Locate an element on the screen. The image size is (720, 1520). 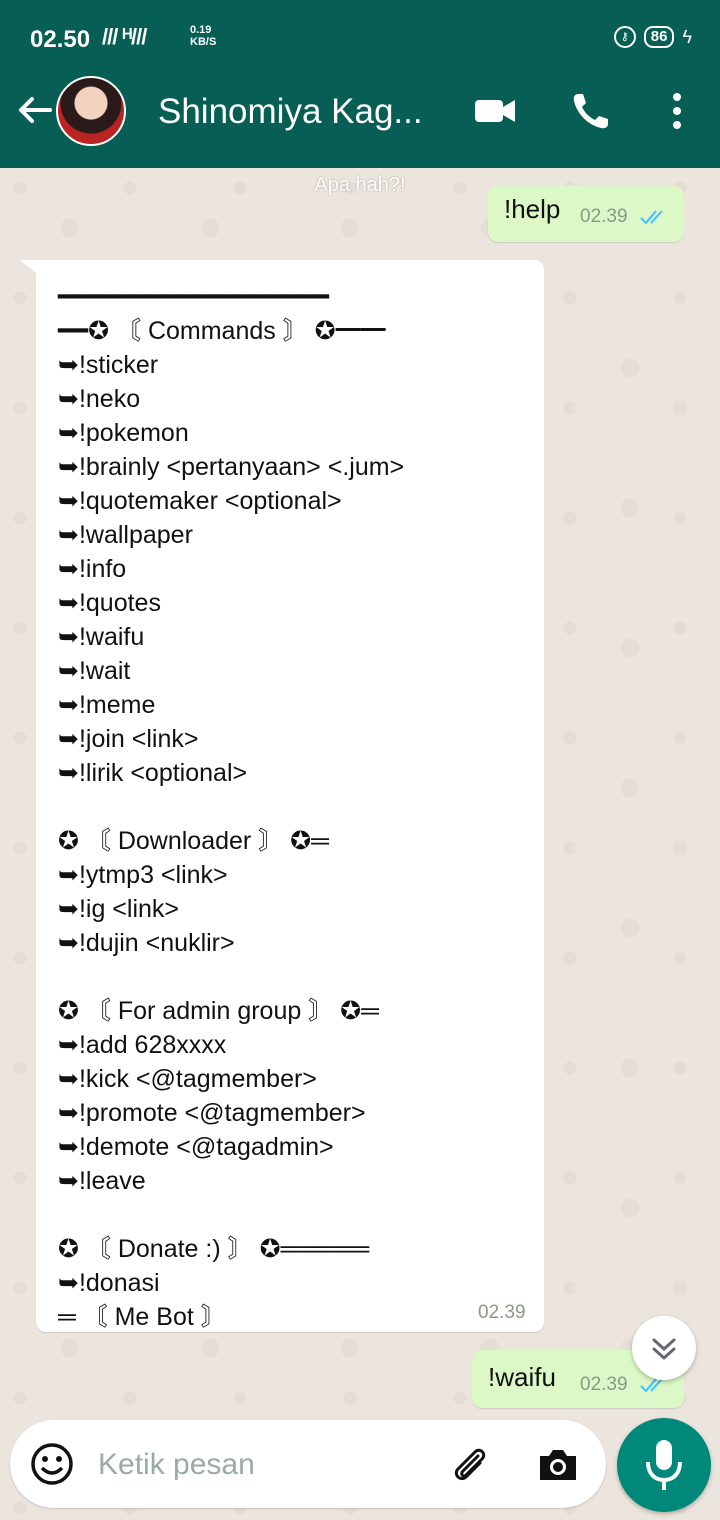
menu-line: ➥!waifu is located at coordinates (101, 637).